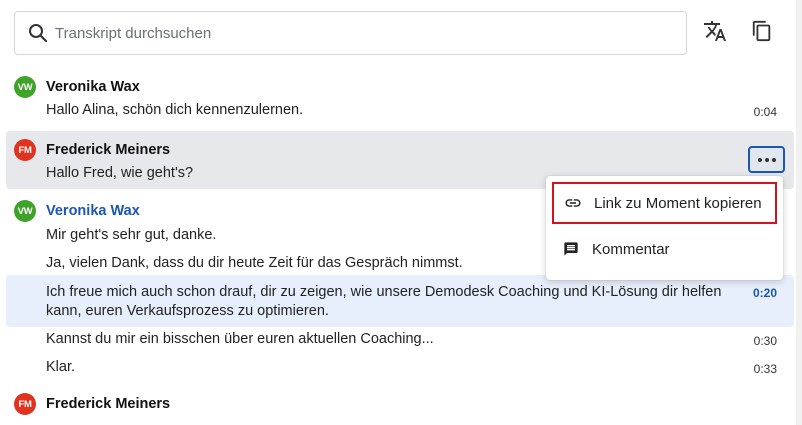 Image resolution: width=802 pixels, height=425 pixels. What do you see at coordinates (759, 159) in the screenshot?
I see `more-icon` at bounding box center [759, 159].